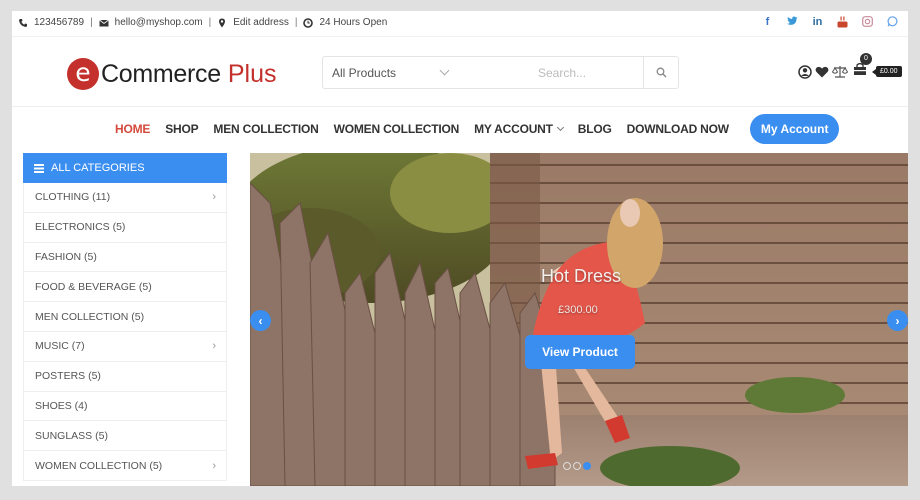  Describe the element at coordinates (581, 276) in the screenshot. I see `slide-title: Hot Dress` at that location.